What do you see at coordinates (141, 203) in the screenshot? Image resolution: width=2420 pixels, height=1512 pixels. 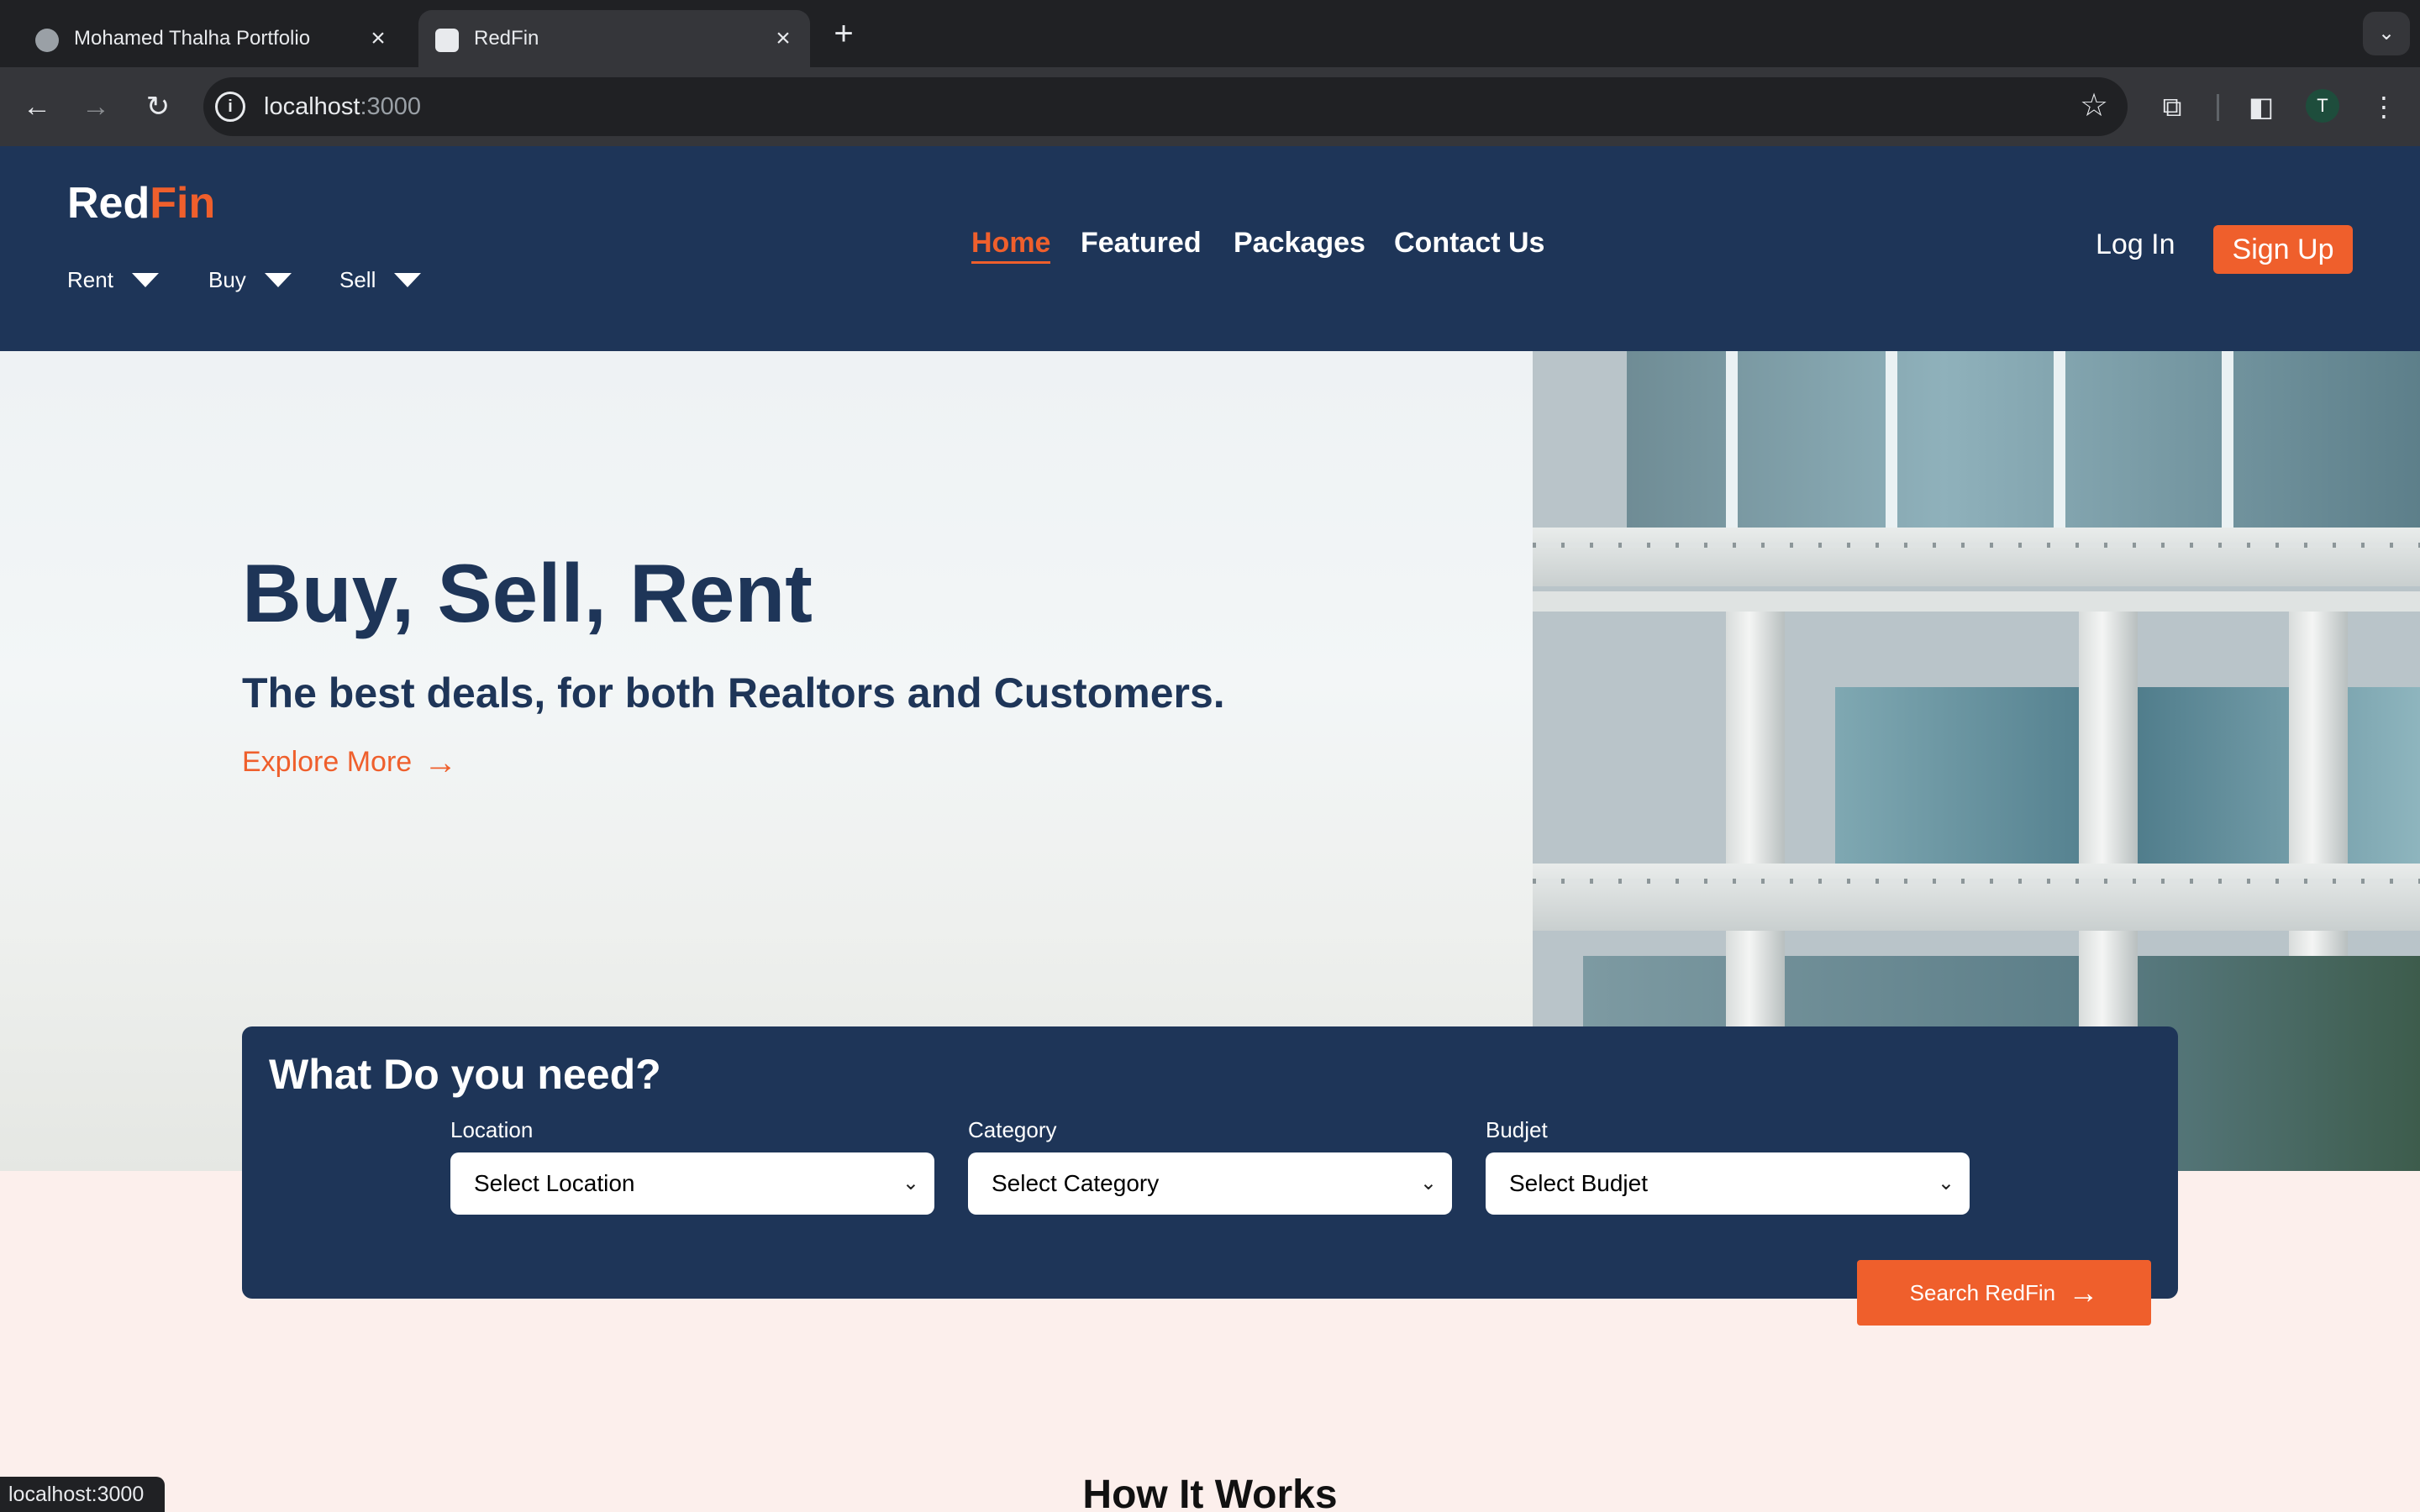 I see `site-logo: RedFin` at bounding box center [141, 203].